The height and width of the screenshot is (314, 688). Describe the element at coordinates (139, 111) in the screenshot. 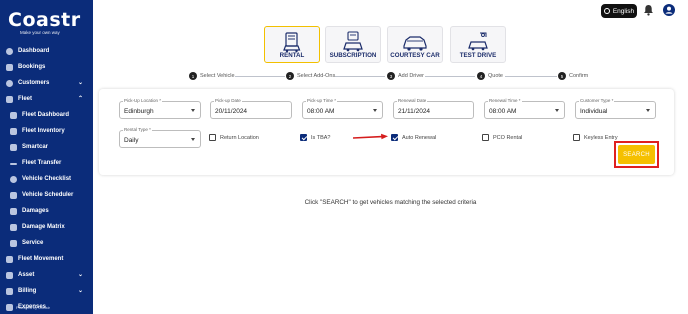

I see `field-value: Edinburgh` at that location.